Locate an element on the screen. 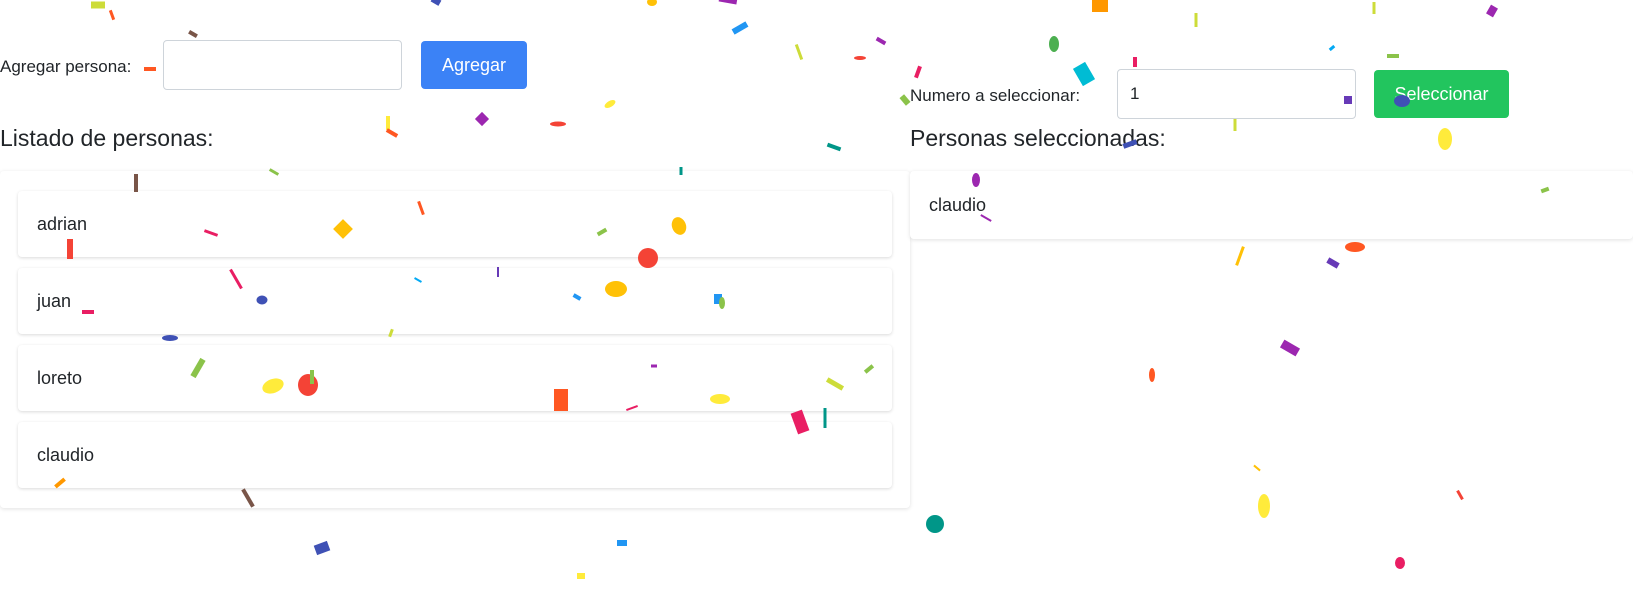 This screenshot has width=1633, height=602. person-name: claudio is located at coordinates (66, 454).